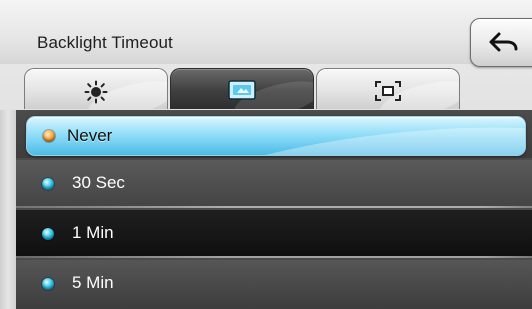 This screenshot has width=532, height=309. I want to click on option-label: 1 Min, so click(93, 232).